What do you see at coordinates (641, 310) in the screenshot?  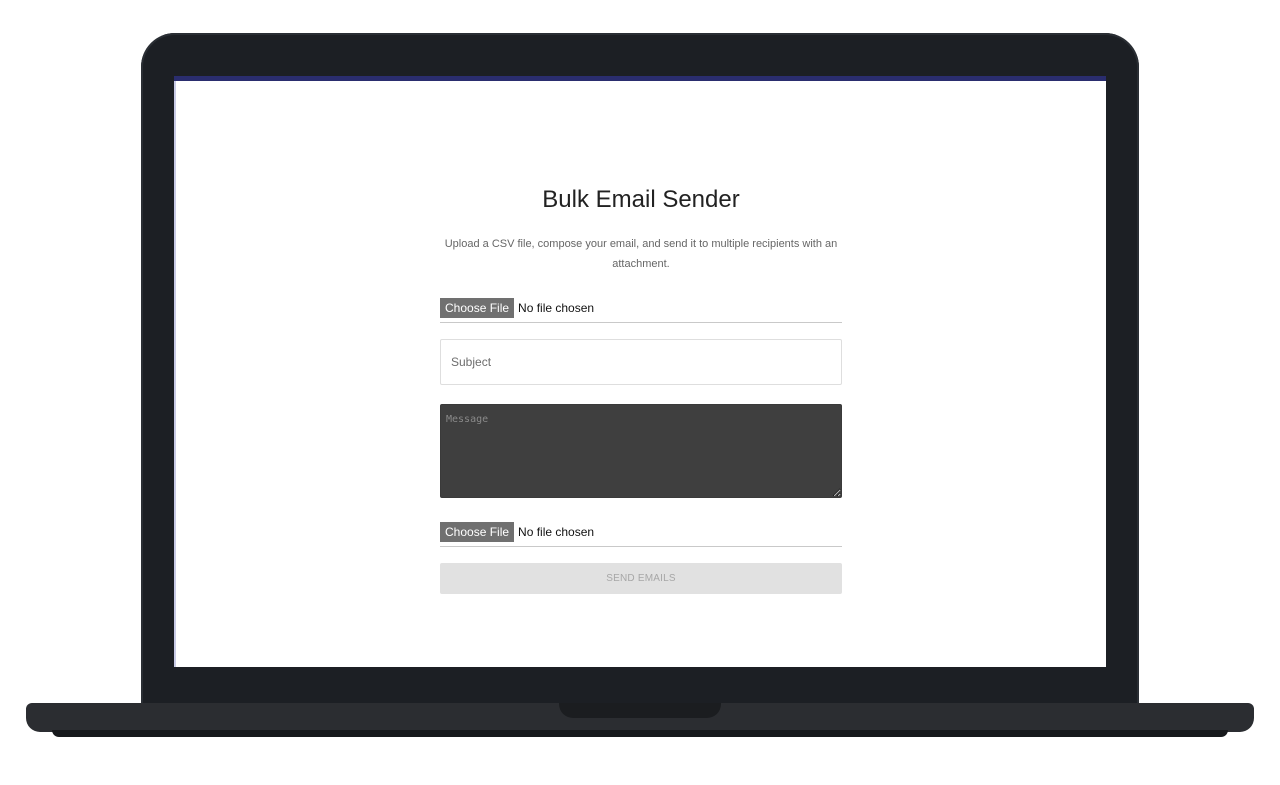 I see `csv-file-input: Choose File No file chosen` at bounding box center [641, 310].